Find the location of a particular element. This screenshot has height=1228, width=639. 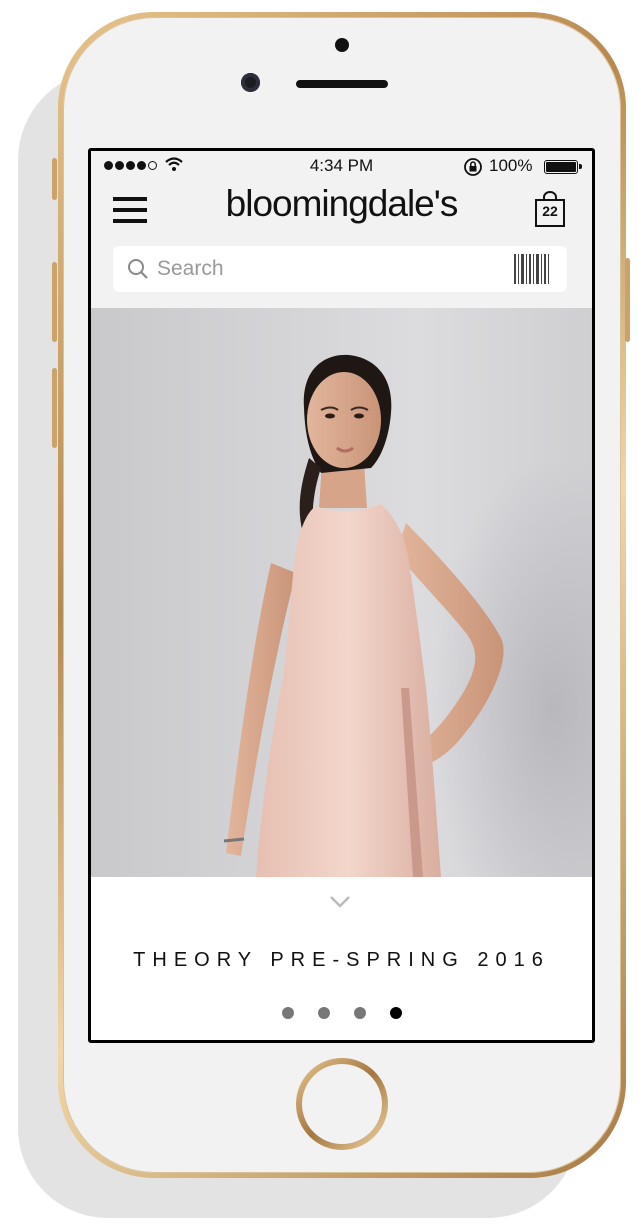

brand-logo: bloomingdale's is located at coordinates (341, 204).